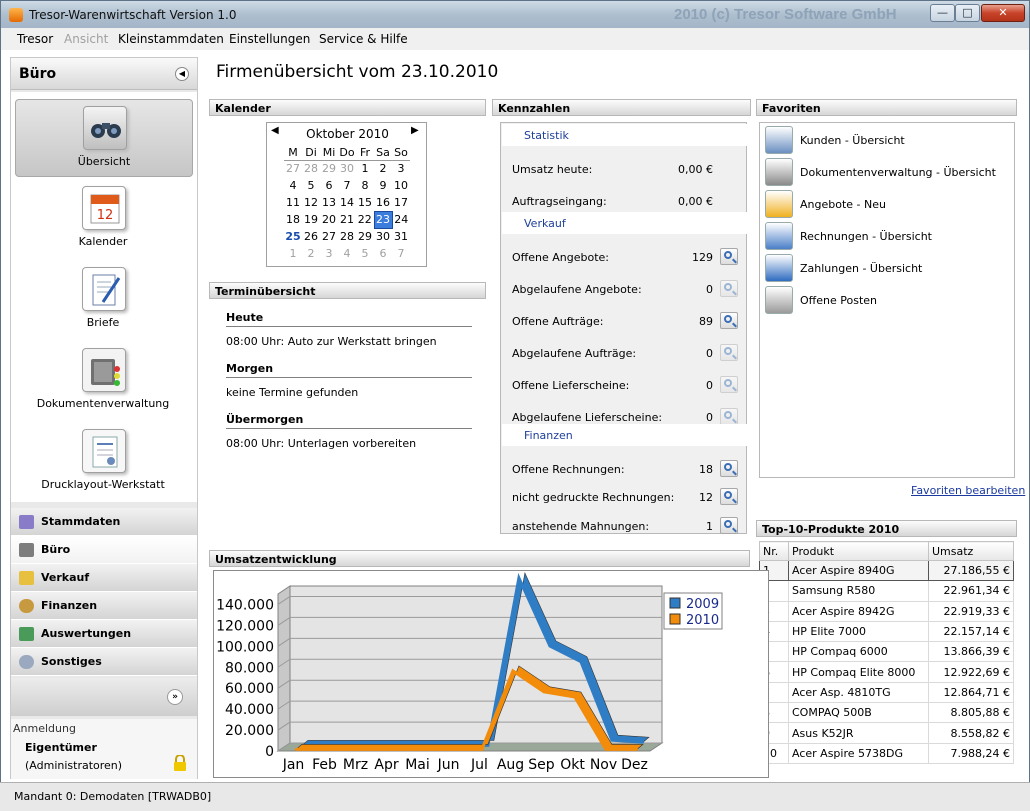  Describe the element at coordinates (886, 713) in the screenshot. I see `table-row: 8COMPAQ 500B8.805,88 €` at that location.